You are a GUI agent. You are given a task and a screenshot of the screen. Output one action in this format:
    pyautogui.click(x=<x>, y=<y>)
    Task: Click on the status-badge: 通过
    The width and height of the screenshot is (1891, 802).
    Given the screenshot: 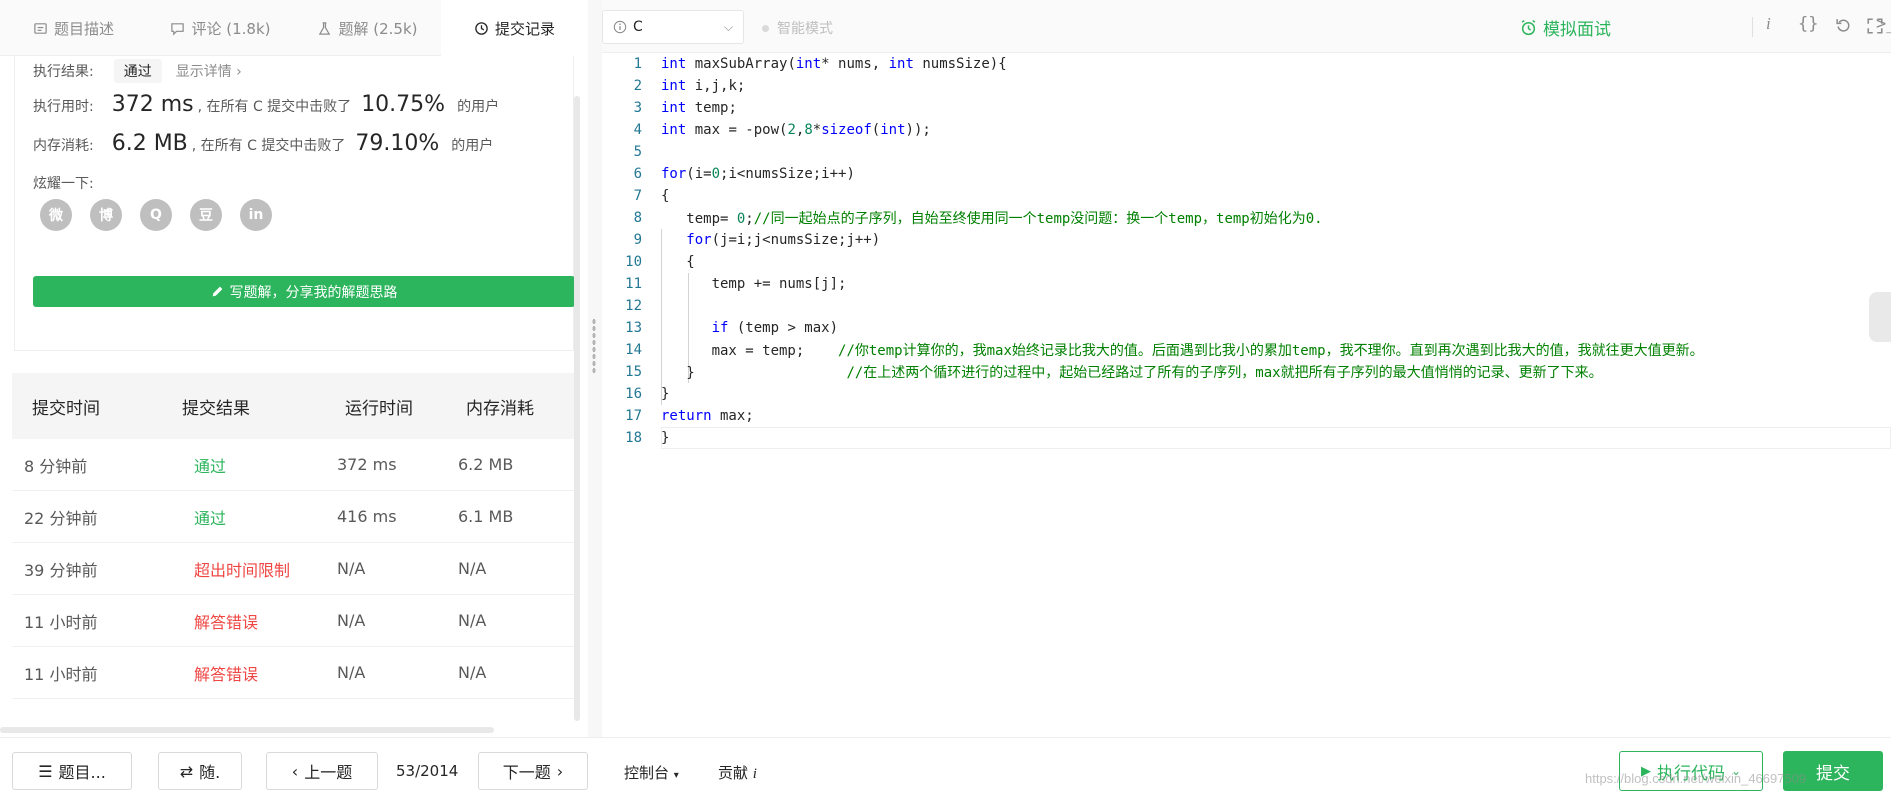 What is the action you would take?
    pyautogui.click(x=137, y=71)
    